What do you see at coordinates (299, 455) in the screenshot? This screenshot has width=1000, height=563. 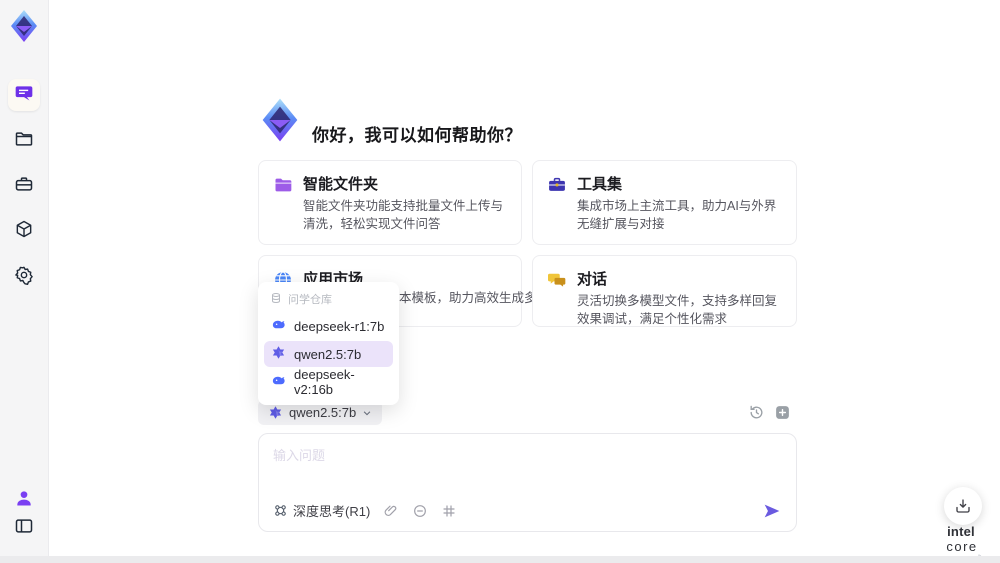 I see `input-placeholder: 输入问题` at bounding box center [299, 455].